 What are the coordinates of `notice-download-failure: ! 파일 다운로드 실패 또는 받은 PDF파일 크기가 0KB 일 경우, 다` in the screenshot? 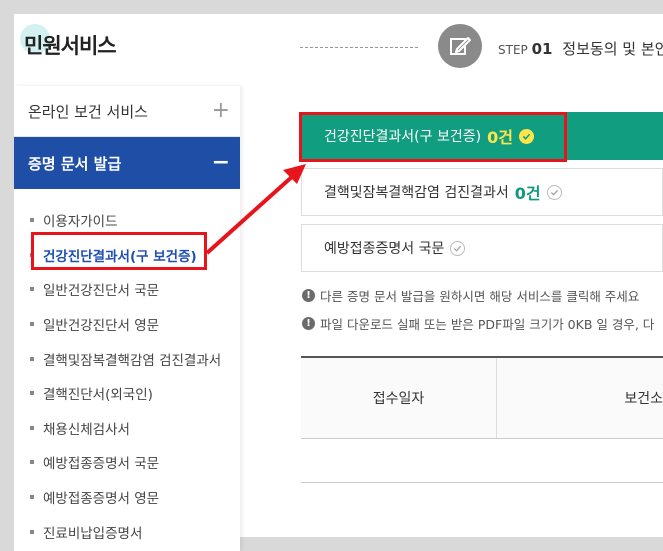 It's located at (478, 323).